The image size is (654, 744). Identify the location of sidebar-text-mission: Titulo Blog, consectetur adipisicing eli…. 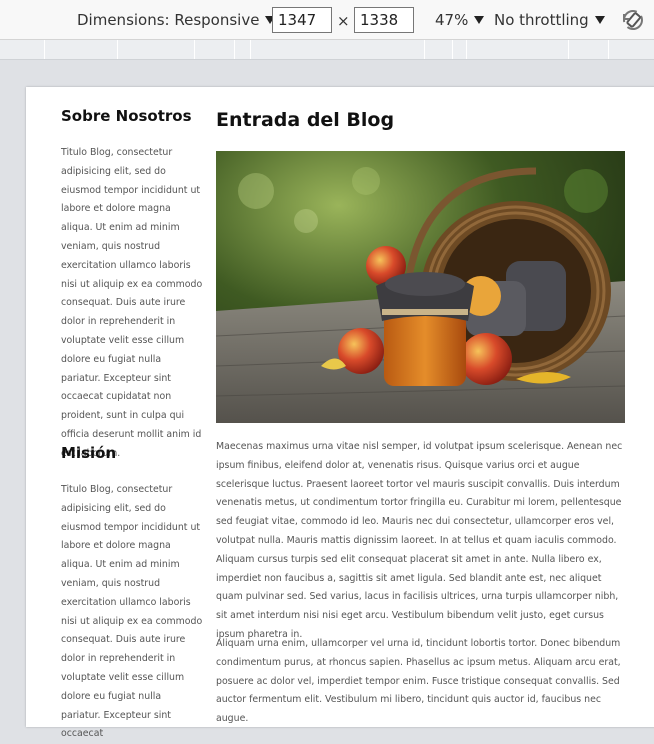
(132, 612).